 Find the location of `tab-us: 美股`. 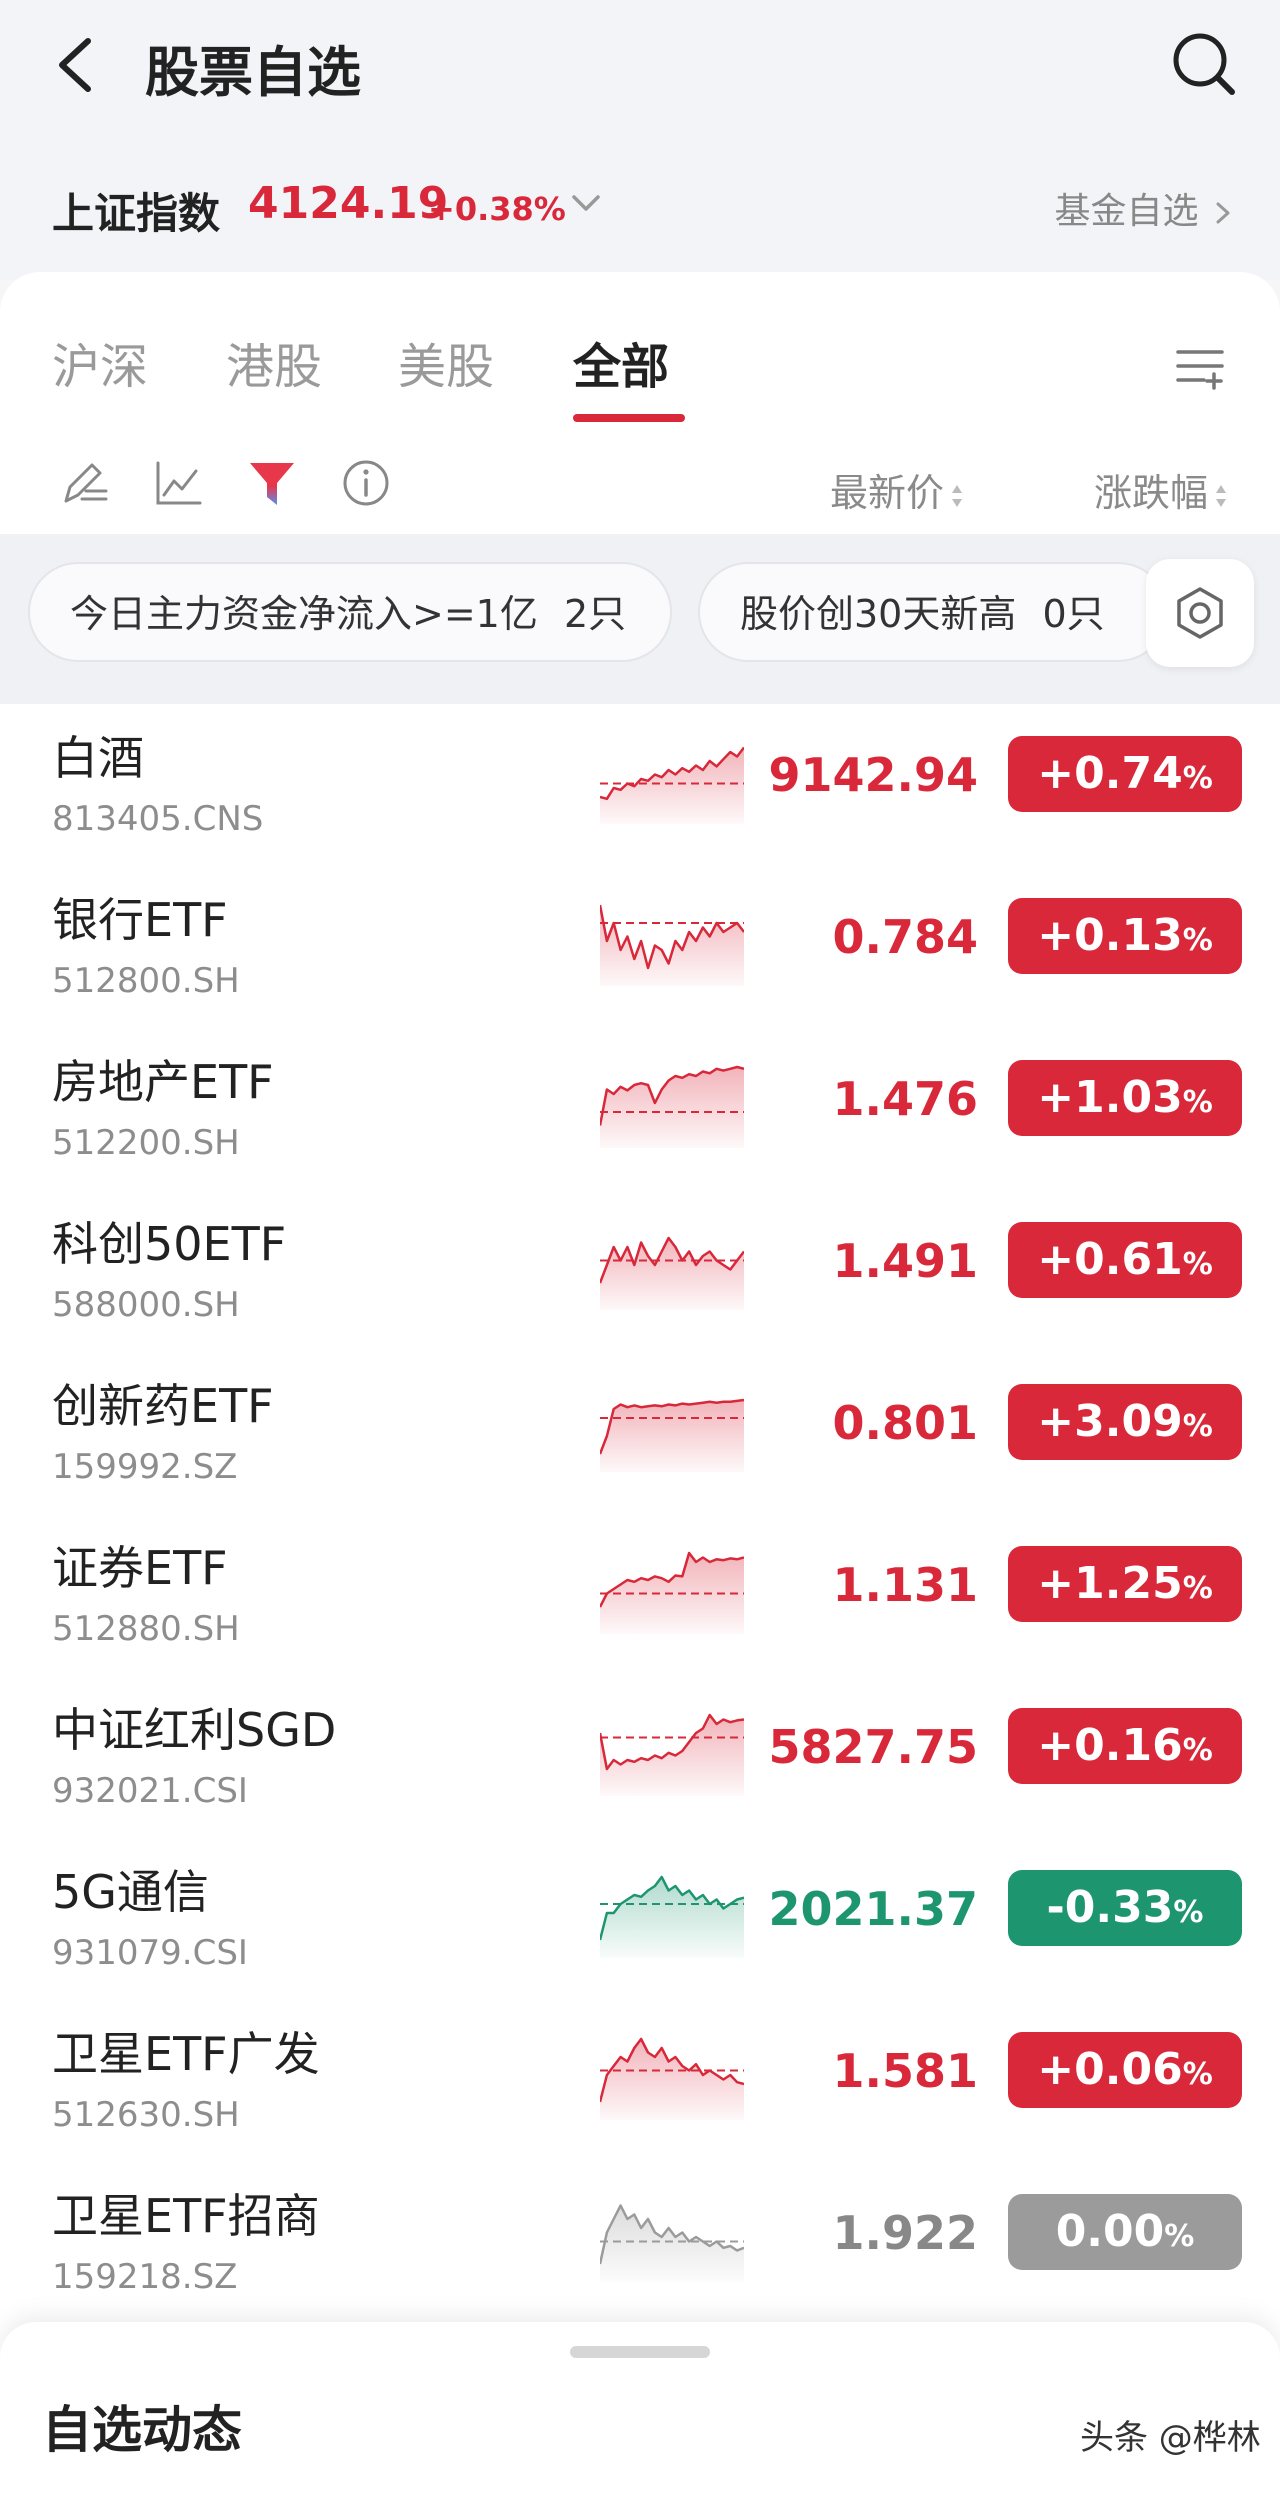

tab-us: 美股 is located at coordinates (446, 362).